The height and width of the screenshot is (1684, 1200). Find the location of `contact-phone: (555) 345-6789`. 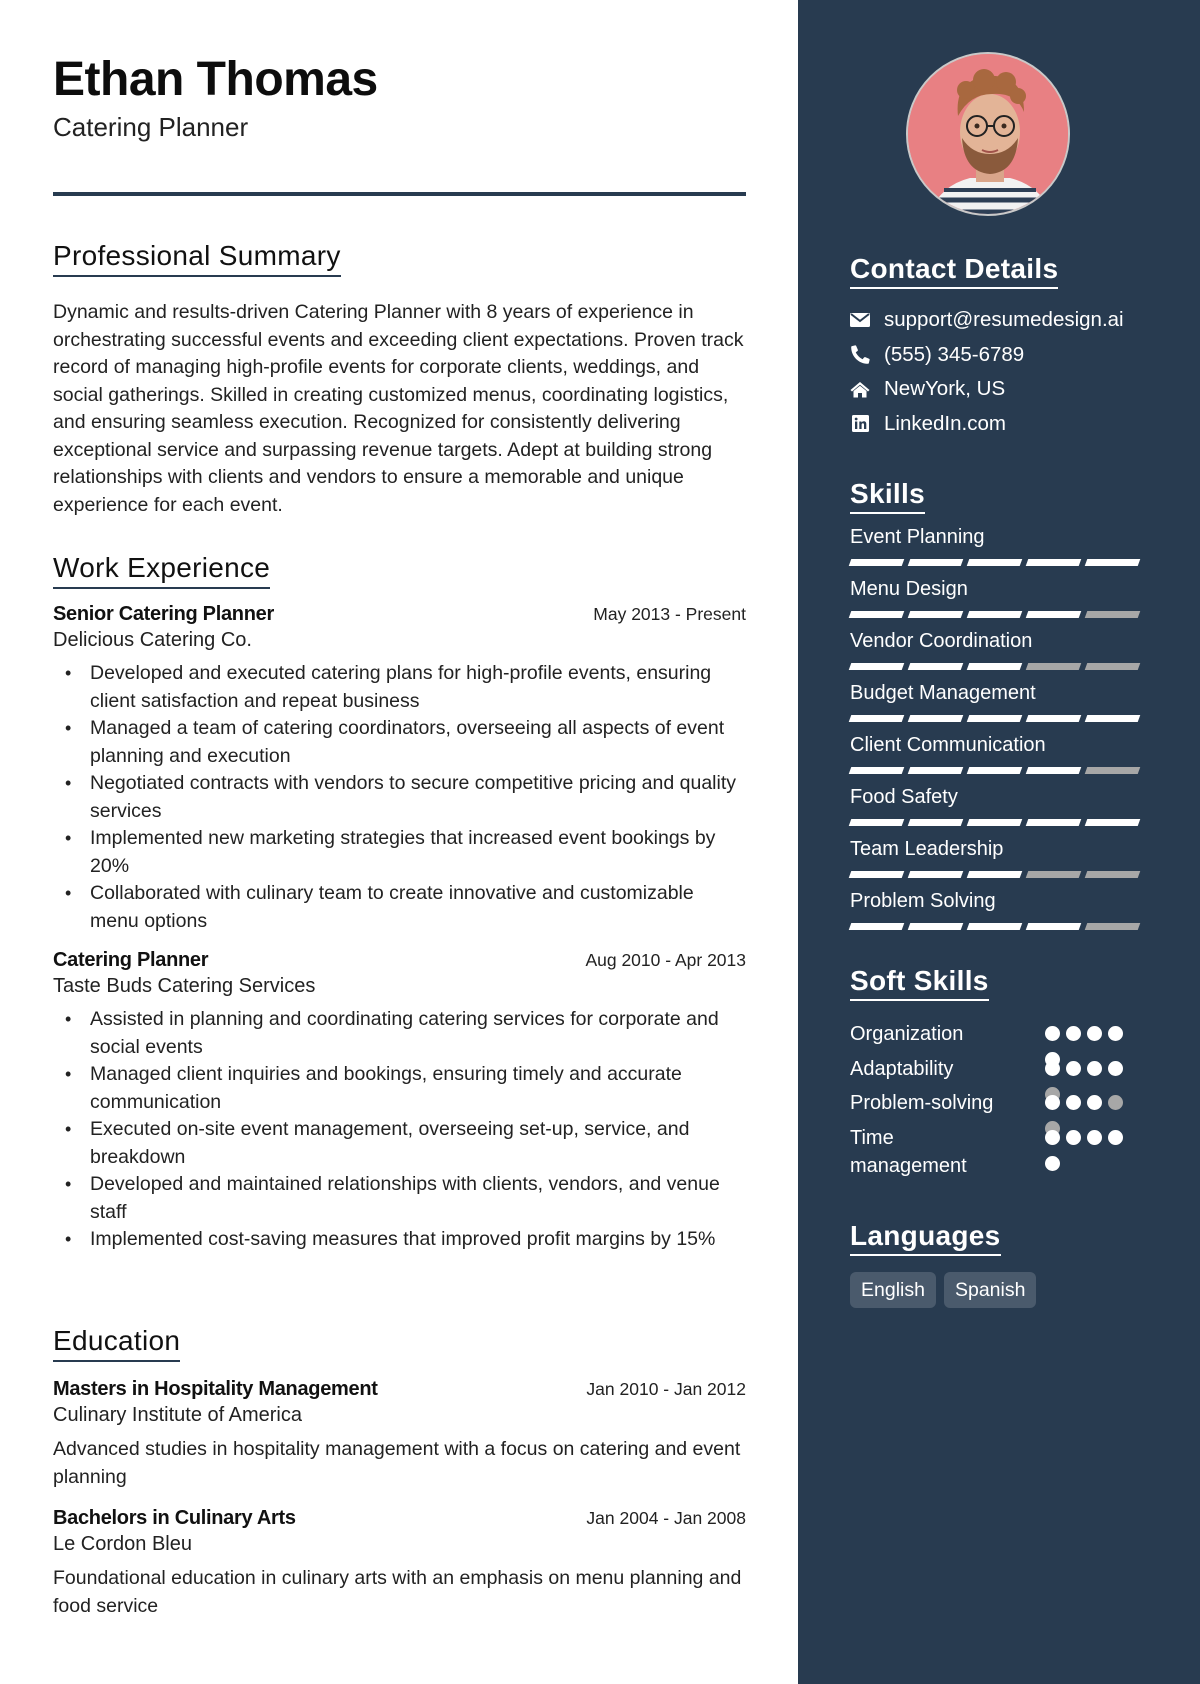

contact-phone: (555) 345-6789 is located at coordinates (1010, 355).